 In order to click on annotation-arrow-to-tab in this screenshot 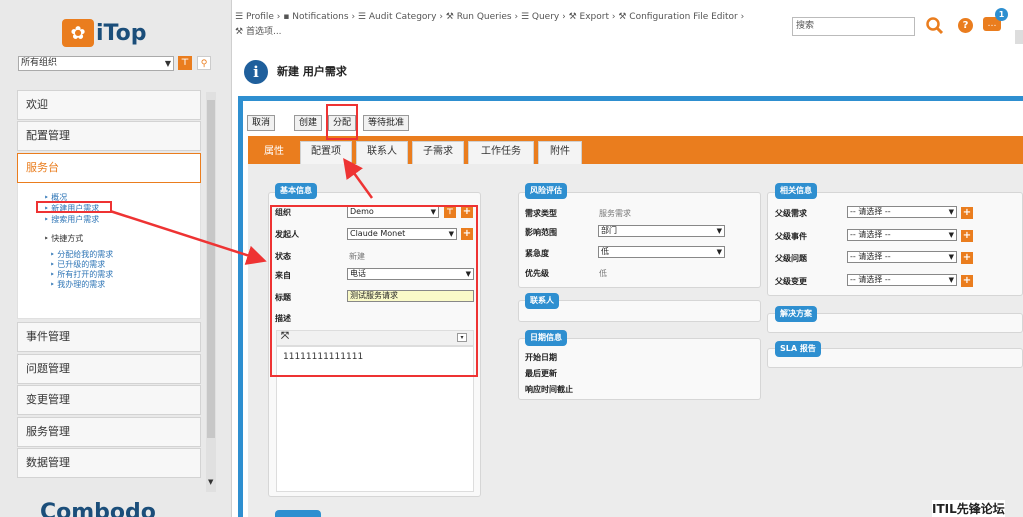, I will do `click(358, 178)`.